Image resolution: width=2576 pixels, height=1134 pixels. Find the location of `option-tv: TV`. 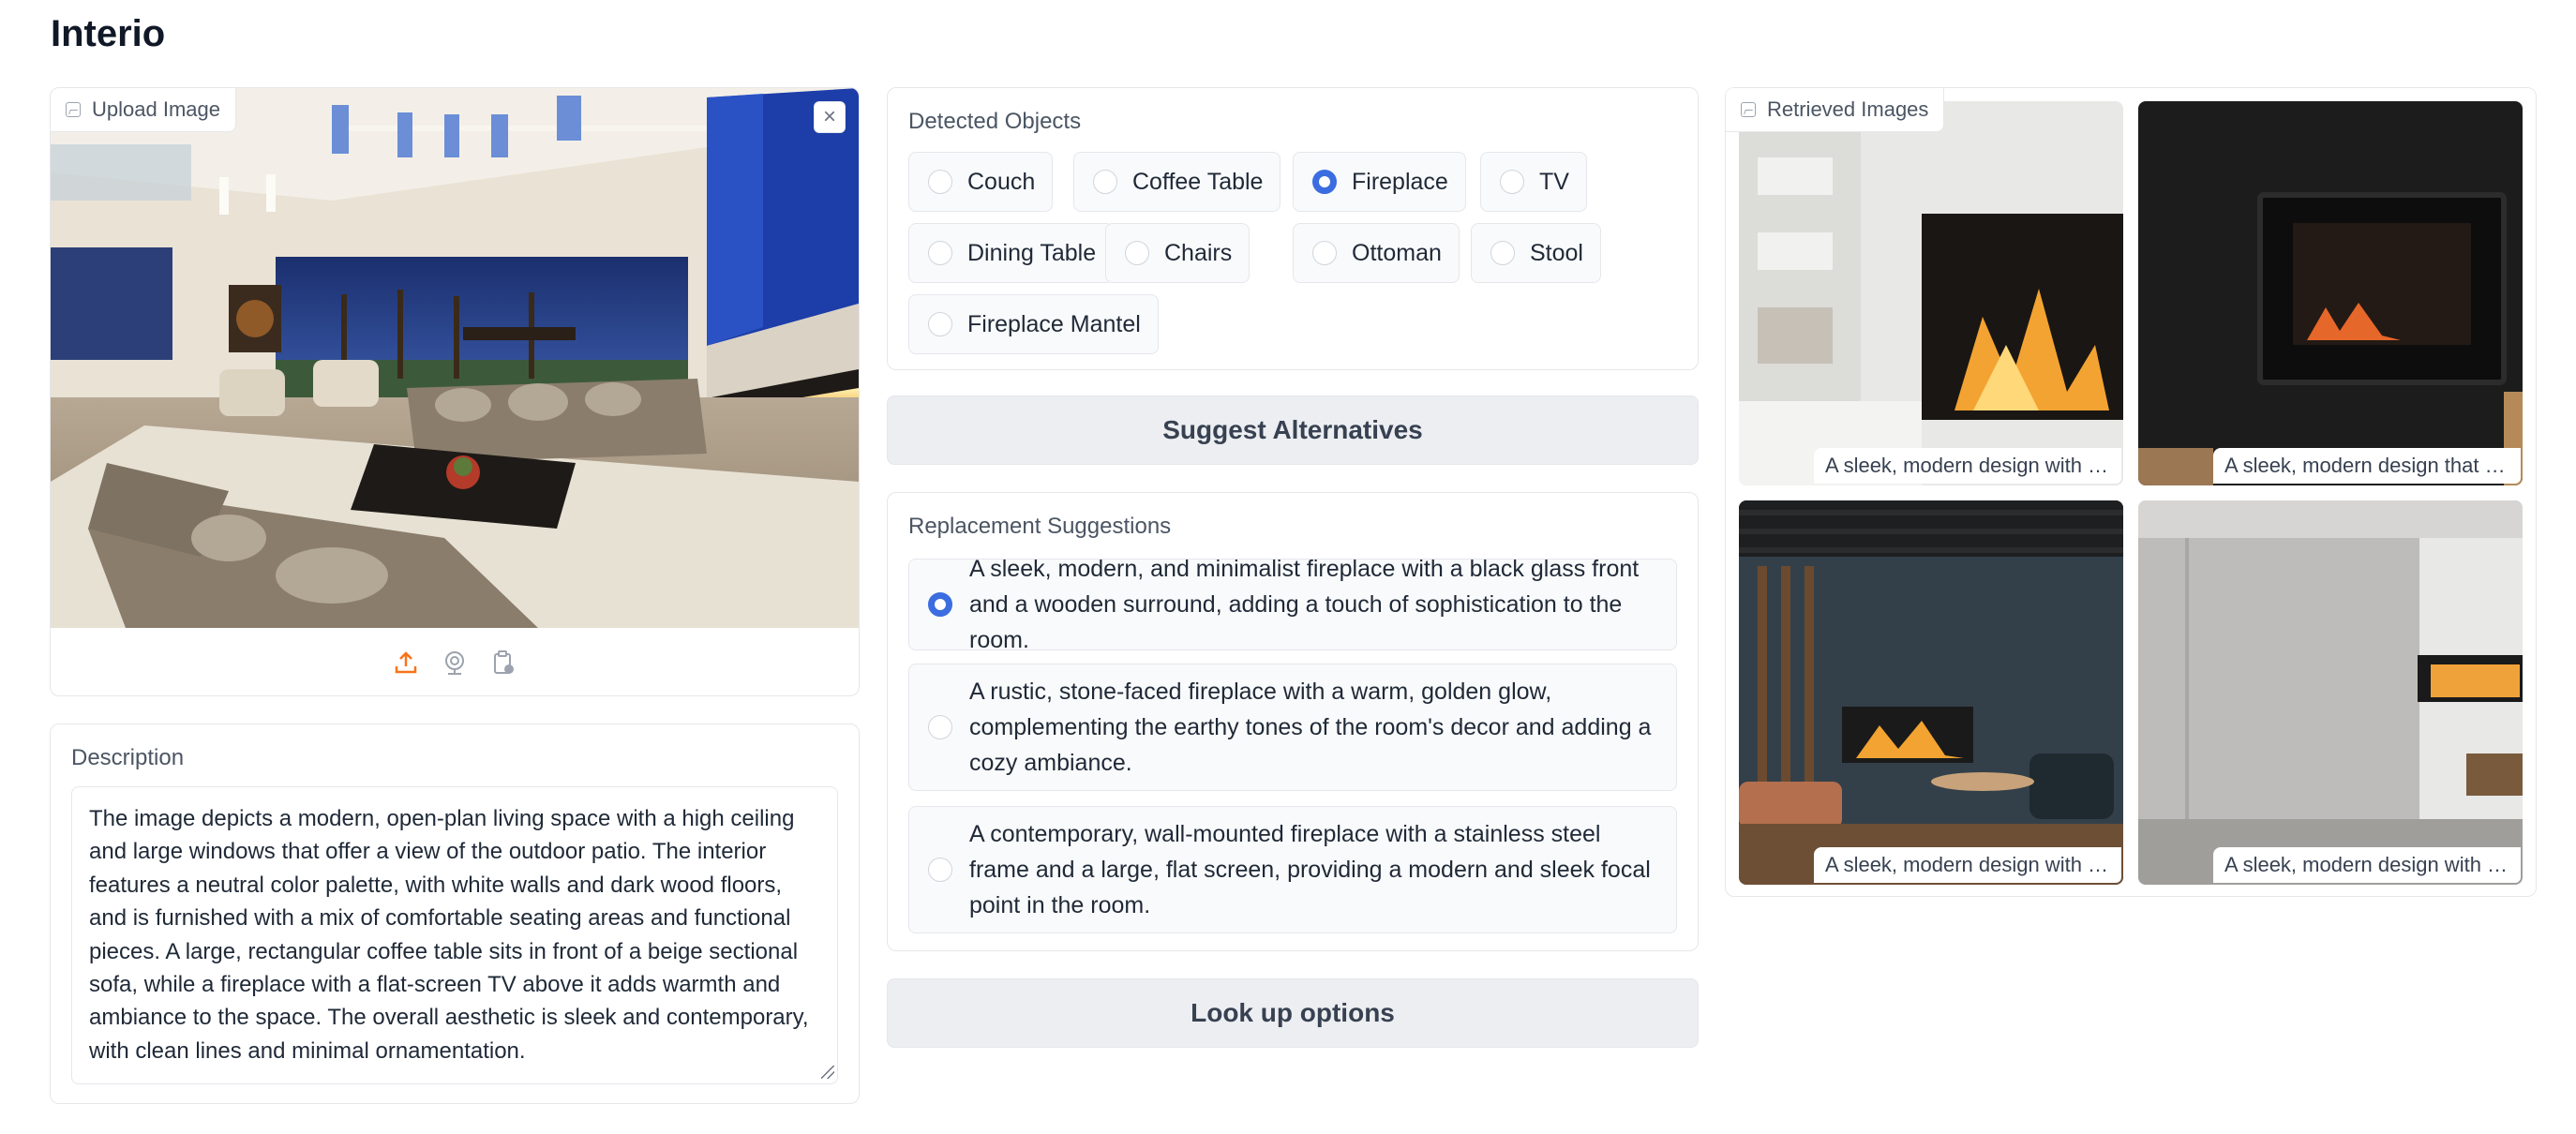

option-tv: TV is located at coordinates (1534, 182).